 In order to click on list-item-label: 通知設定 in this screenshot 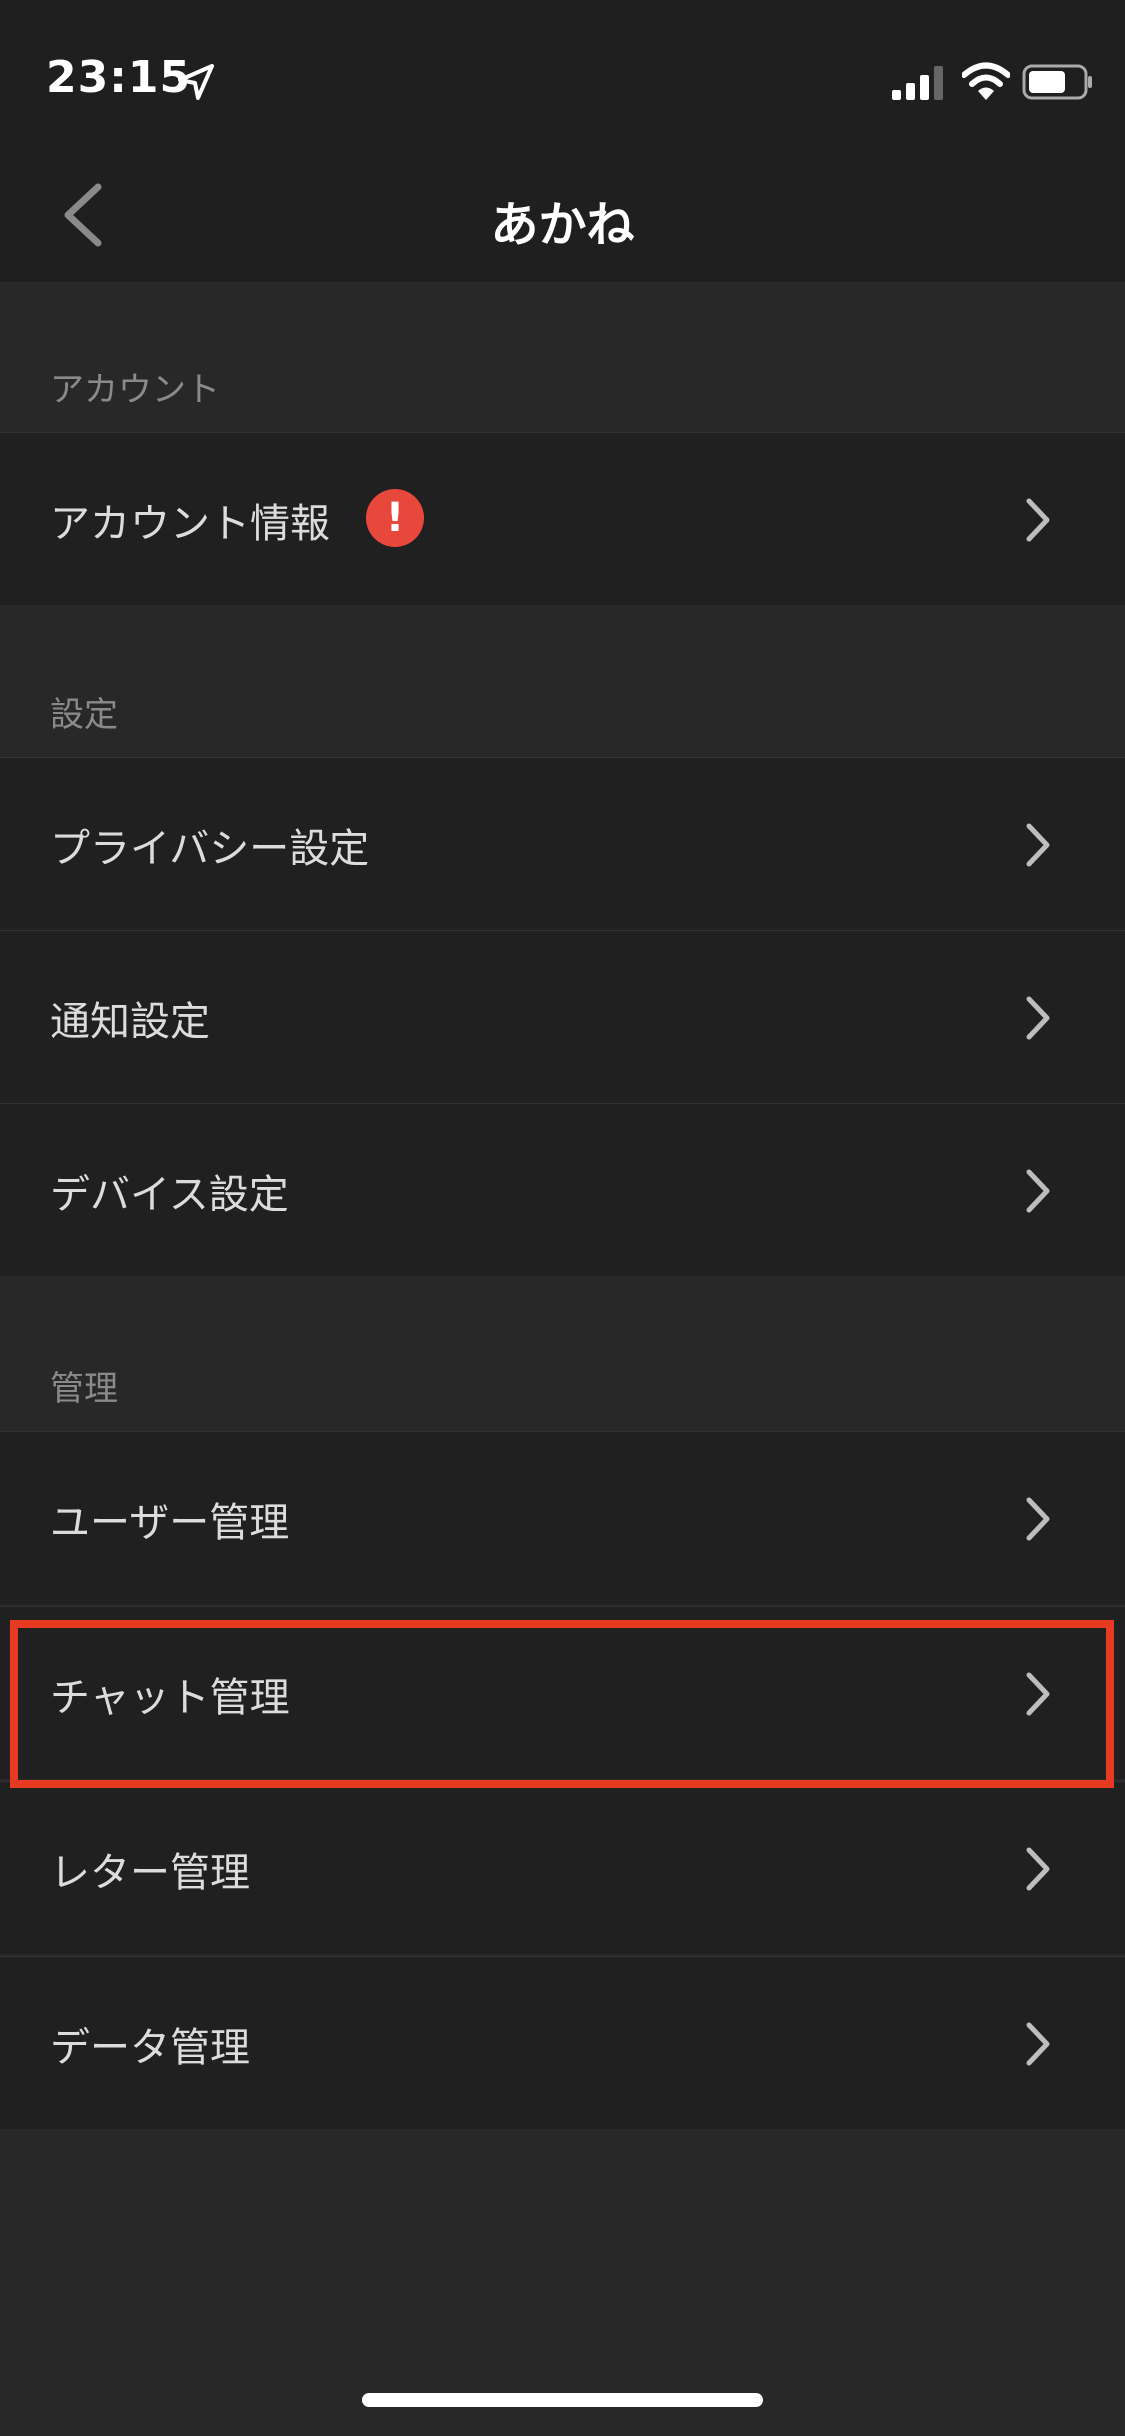, I will do `click(130, 1022)`.